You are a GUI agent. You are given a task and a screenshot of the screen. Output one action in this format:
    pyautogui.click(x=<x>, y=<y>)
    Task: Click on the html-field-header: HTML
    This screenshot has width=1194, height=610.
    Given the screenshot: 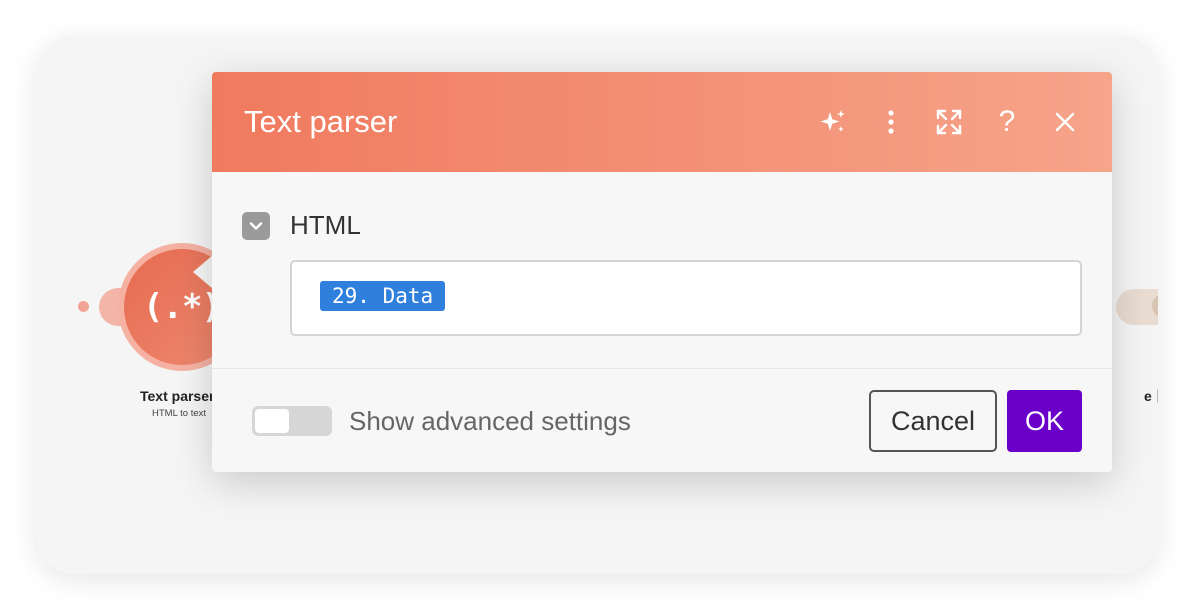 What is the action you would take?
    pyautogui.click(x=301, y=225)
    